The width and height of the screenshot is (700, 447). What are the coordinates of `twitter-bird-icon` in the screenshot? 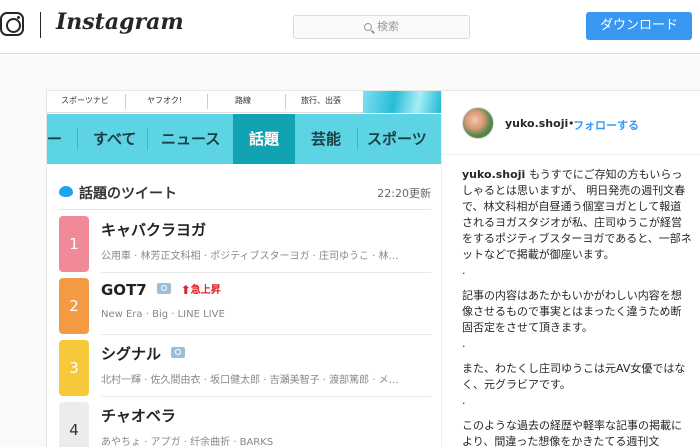 It's located at (66, 191).